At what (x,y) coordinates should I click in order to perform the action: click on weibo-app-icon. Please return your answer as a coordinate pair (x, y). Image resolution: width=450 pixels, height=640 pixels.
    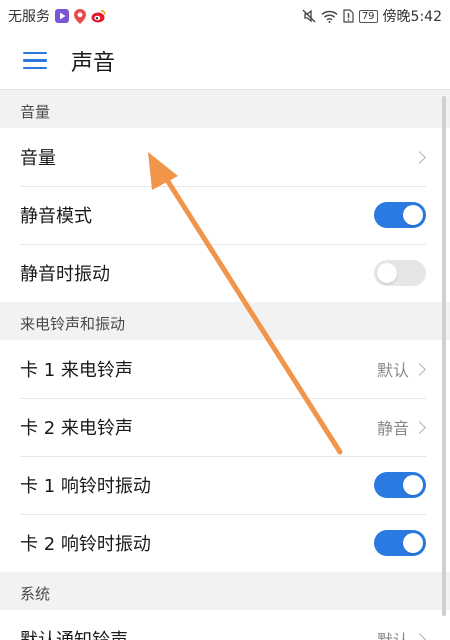
    Looking at the image, I should click on (98, 16).